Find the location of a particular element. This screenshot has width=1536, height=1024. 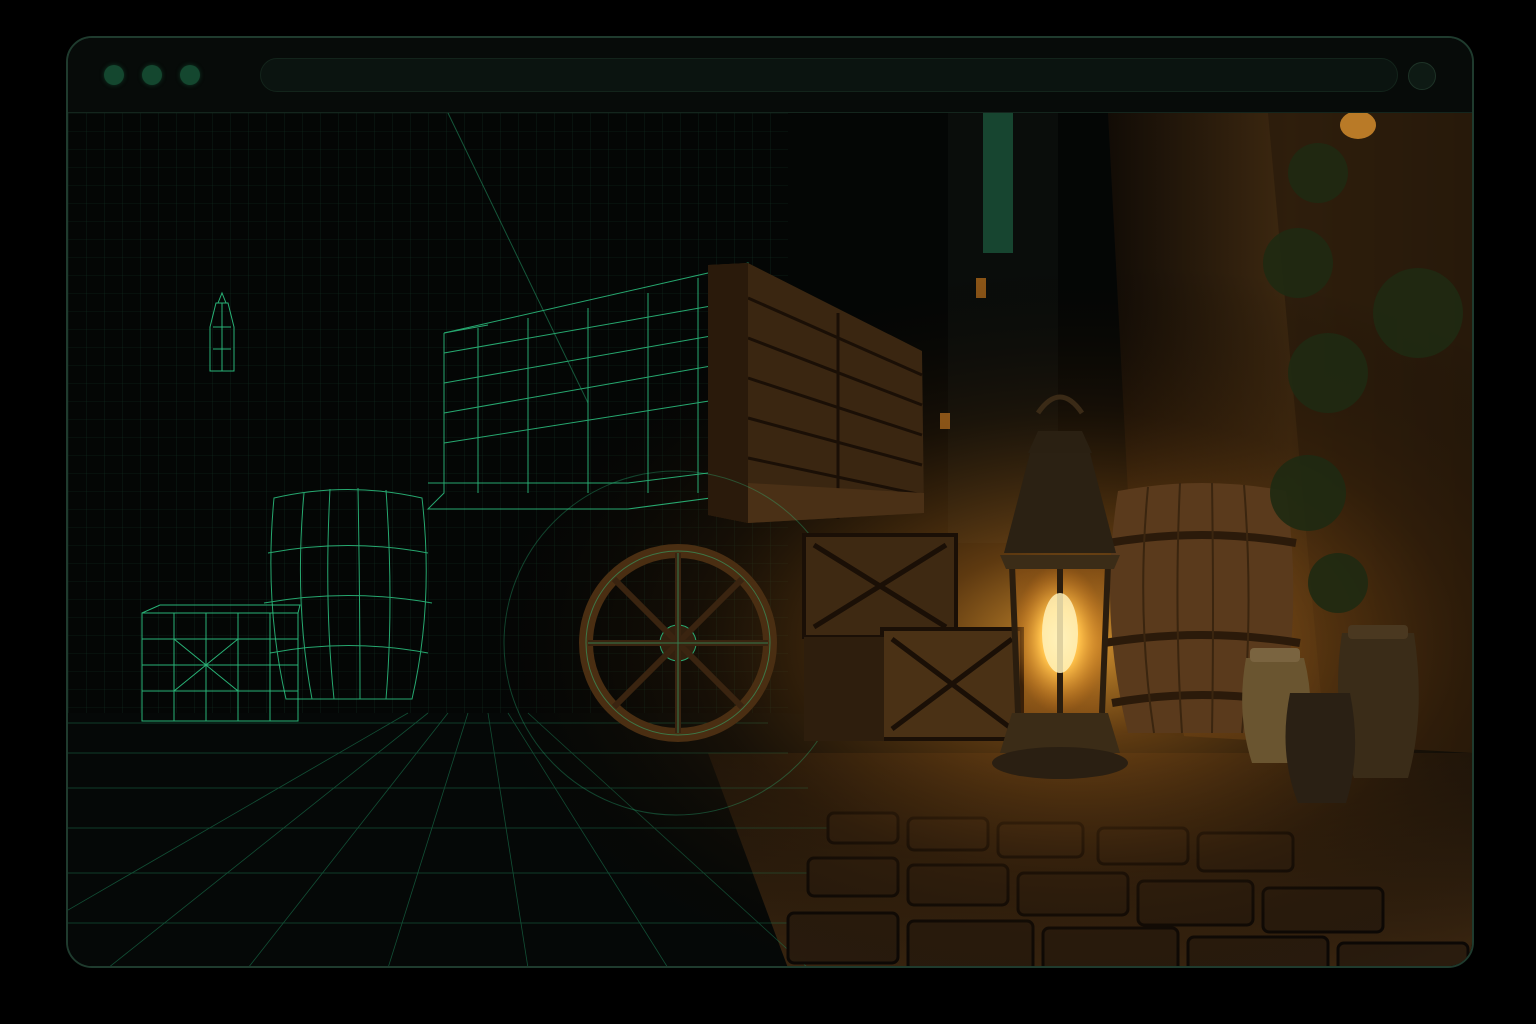

title-bar is located at coordinates (770, 75).